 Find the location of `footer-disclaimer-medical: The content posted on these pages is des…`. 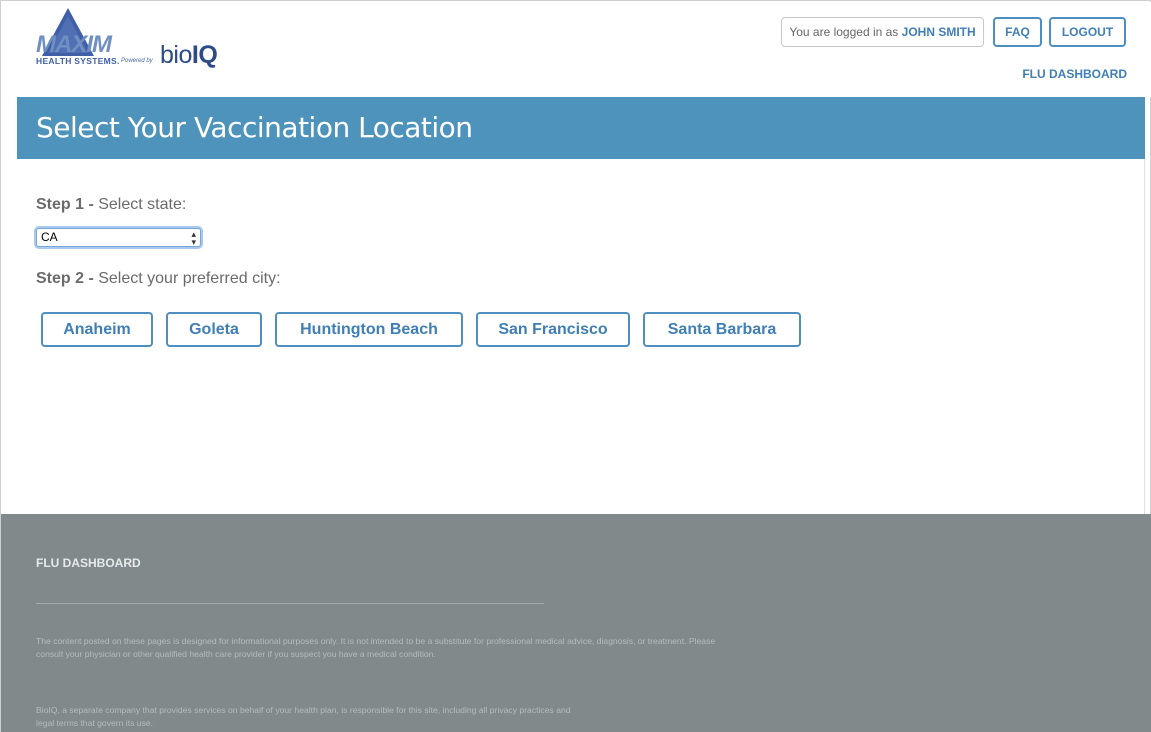

footer-disclaimer-medical: The content posted on these pages is des… is located at coordinates (376, 647).